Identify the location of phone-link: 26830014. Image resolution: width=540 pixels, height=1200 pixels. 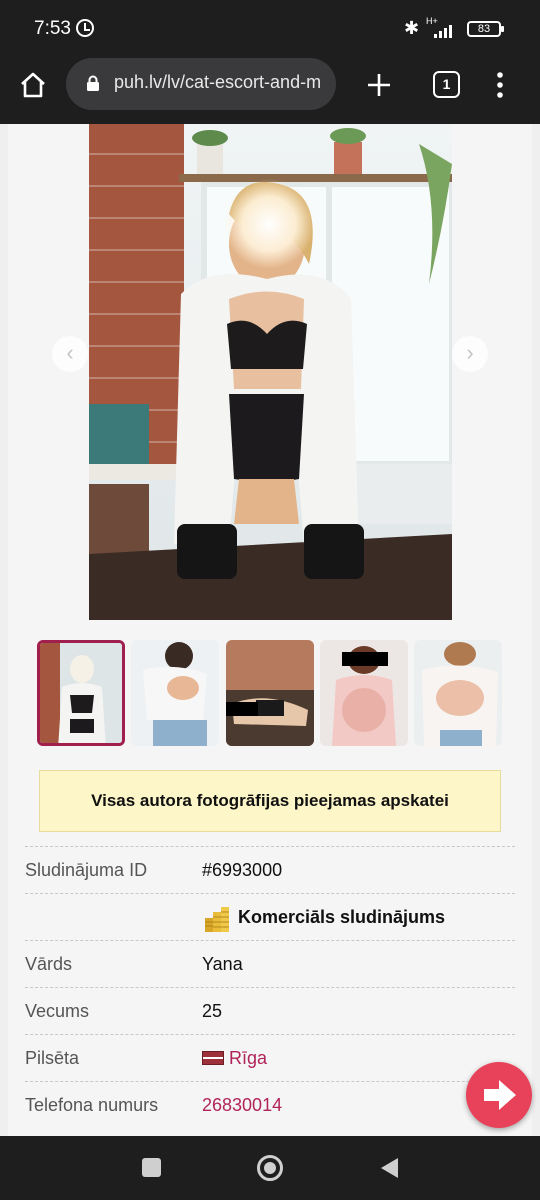
(242, 1105).